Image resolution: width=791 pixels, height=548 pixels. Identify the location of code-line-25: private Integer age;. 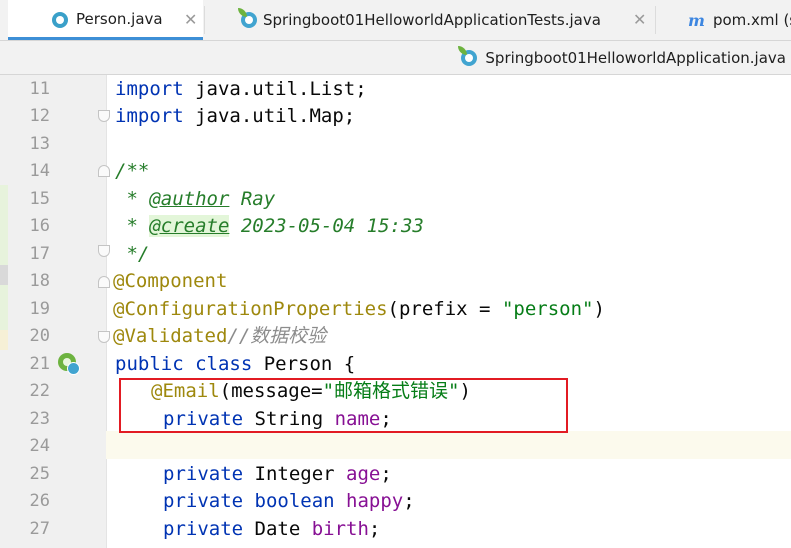
(277, 474).